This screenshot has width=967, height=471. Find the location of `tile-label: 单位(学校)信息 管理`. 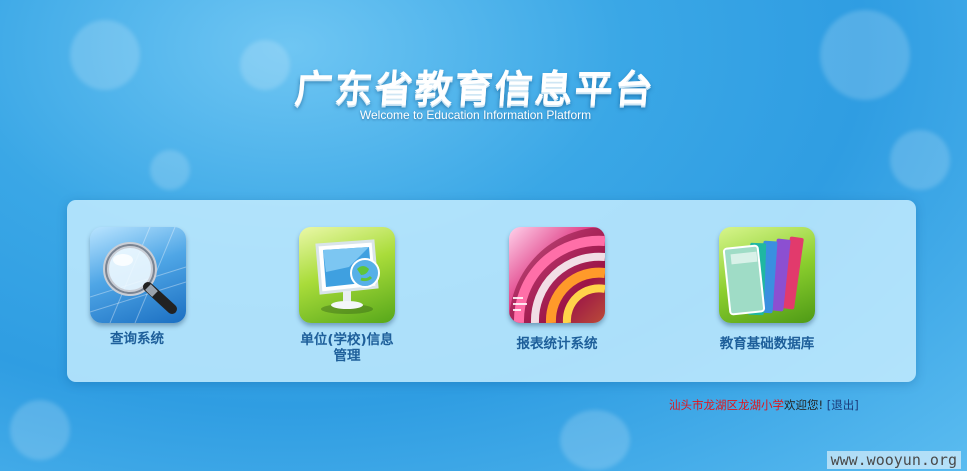

tile-label: 单位(学校)信息 管理 is located at coordinates (347, 348).